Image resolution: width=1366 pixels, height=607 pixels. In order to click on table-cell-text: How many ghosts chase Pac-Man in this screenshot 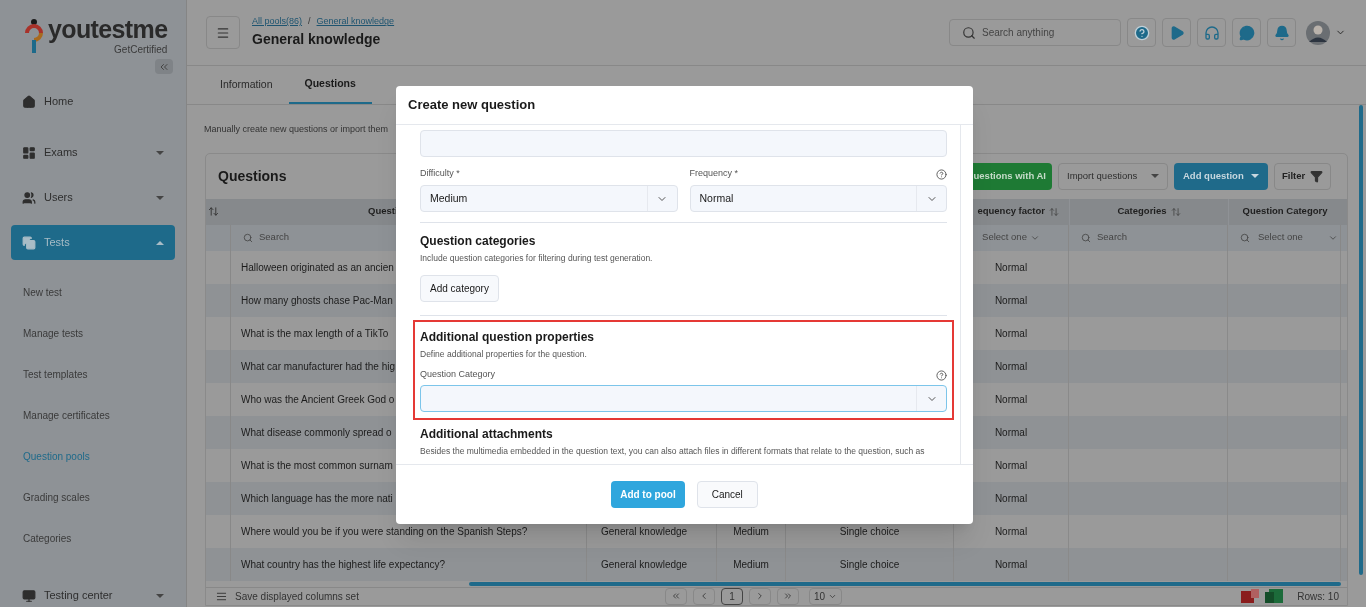, I will do `click(317, 300)`.